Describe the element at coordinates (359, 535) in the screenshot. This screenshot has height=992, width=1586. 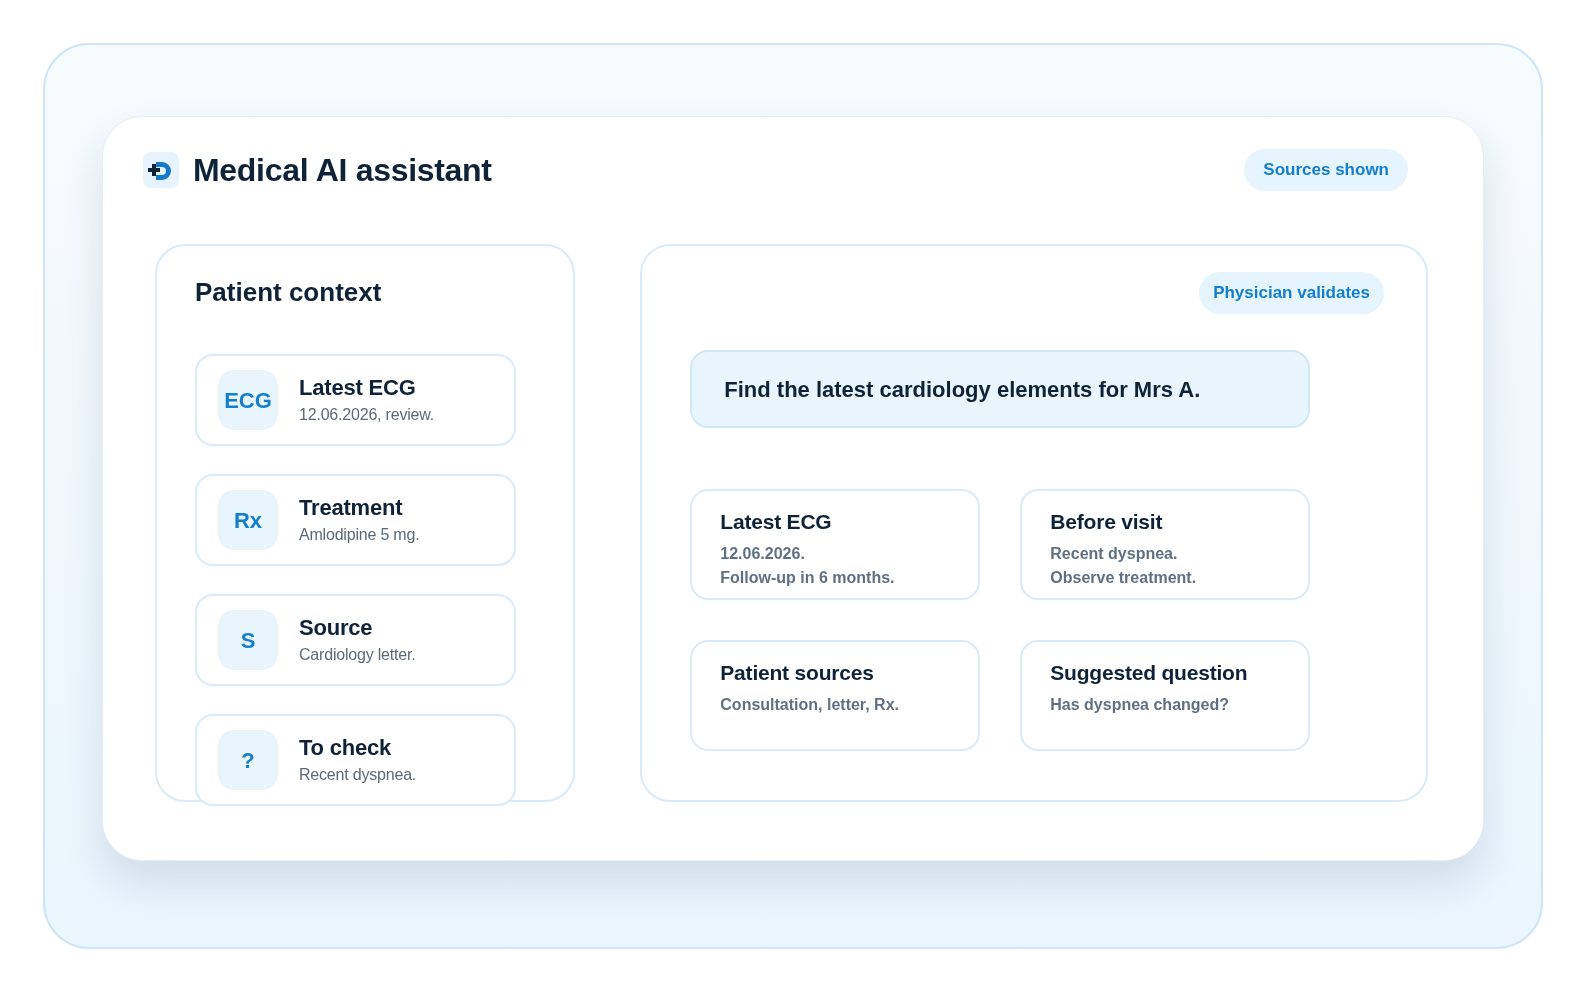
I see `card-detail: Amlodipine 5 mg.` at that location.